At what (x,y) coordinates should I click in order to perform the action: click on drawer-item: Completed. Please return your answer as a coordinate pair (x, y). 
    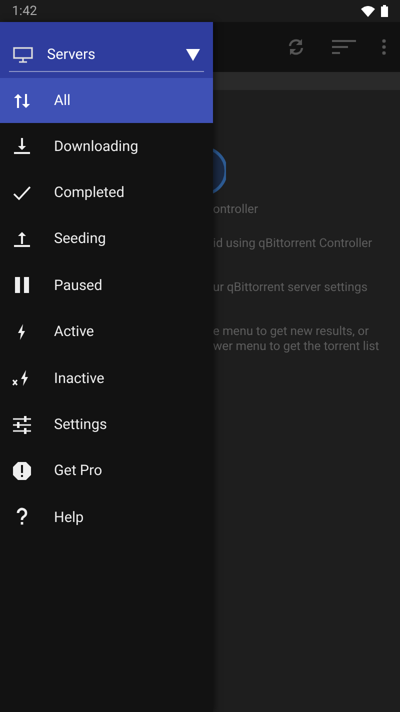
    Looking at the image, I should click on (106, 192).